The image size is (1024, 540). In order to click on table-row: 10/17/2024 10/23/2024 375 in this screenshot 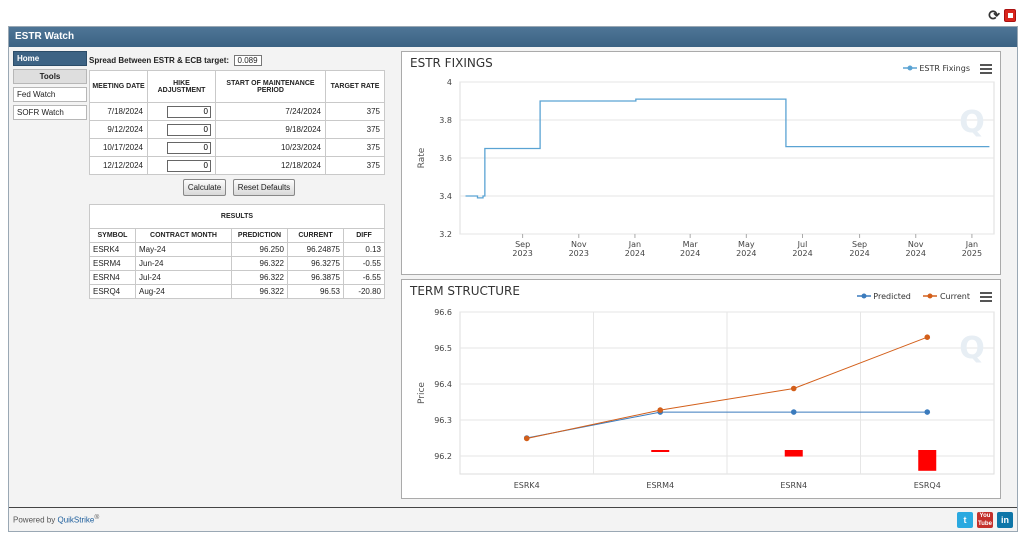, I will do `click(237, 147)`.